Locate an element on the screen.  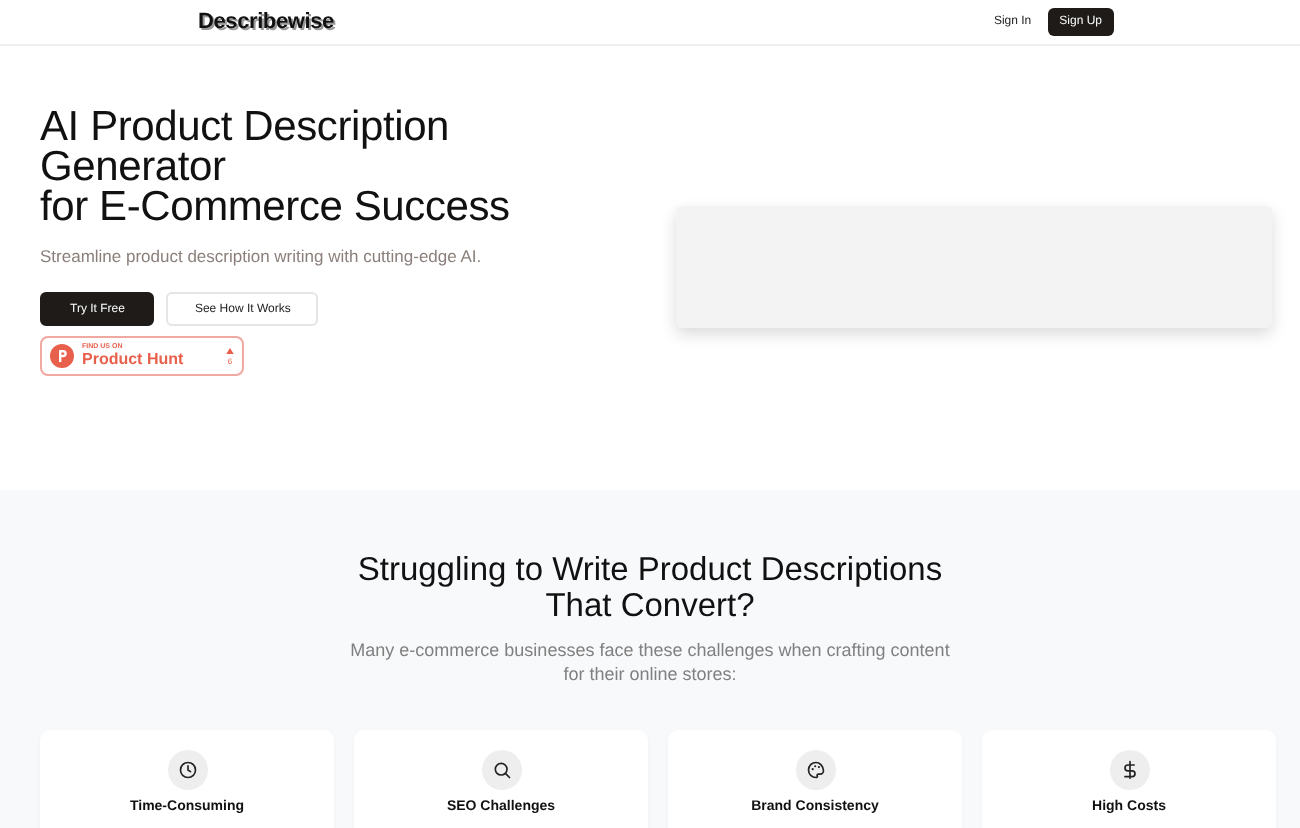
palette-icon is located at coordinates (815, 770).